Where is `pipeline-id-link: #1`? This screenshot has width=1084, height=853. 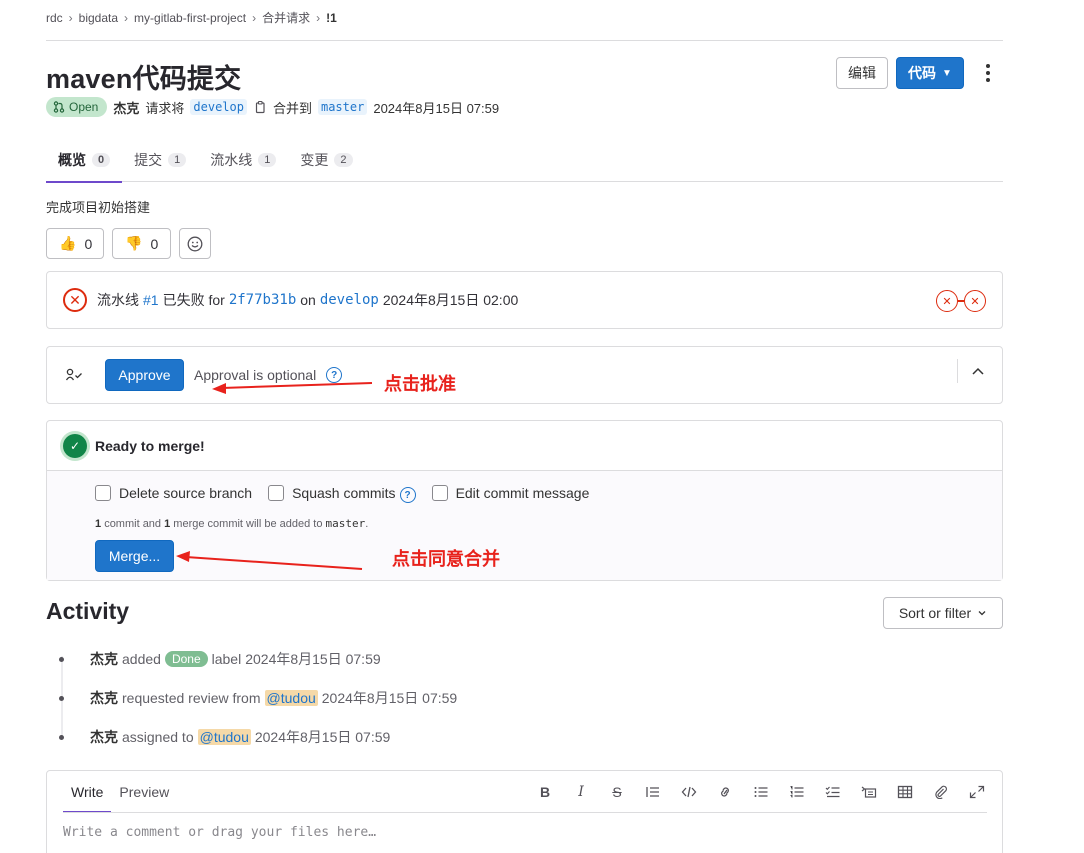
pipeline-id-link: #1 is located at coordinates (151, 300).